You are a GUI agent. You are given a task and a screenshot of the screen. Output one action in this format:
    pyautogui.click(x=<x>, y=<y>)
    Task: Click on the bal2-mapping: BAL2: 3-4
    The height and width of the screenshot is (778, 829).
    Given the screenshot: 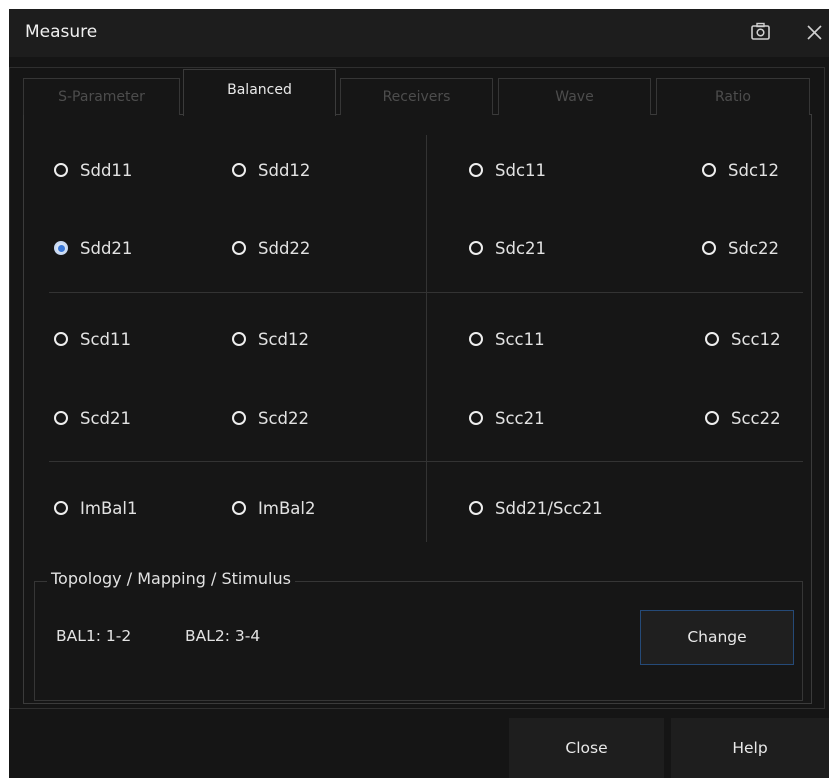 What is the action you would take?
    pyautogui.click(x=223, y=636)
    